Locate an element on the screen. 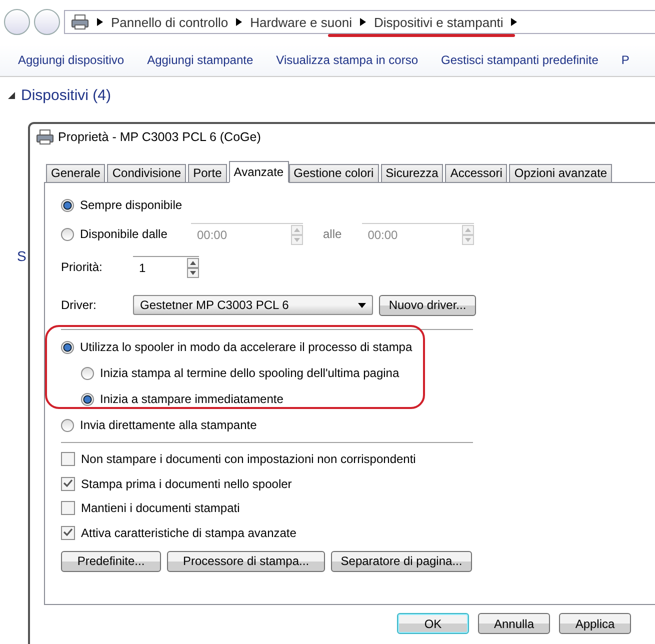  footer-button: Applica is located at coordinates (595, 623).